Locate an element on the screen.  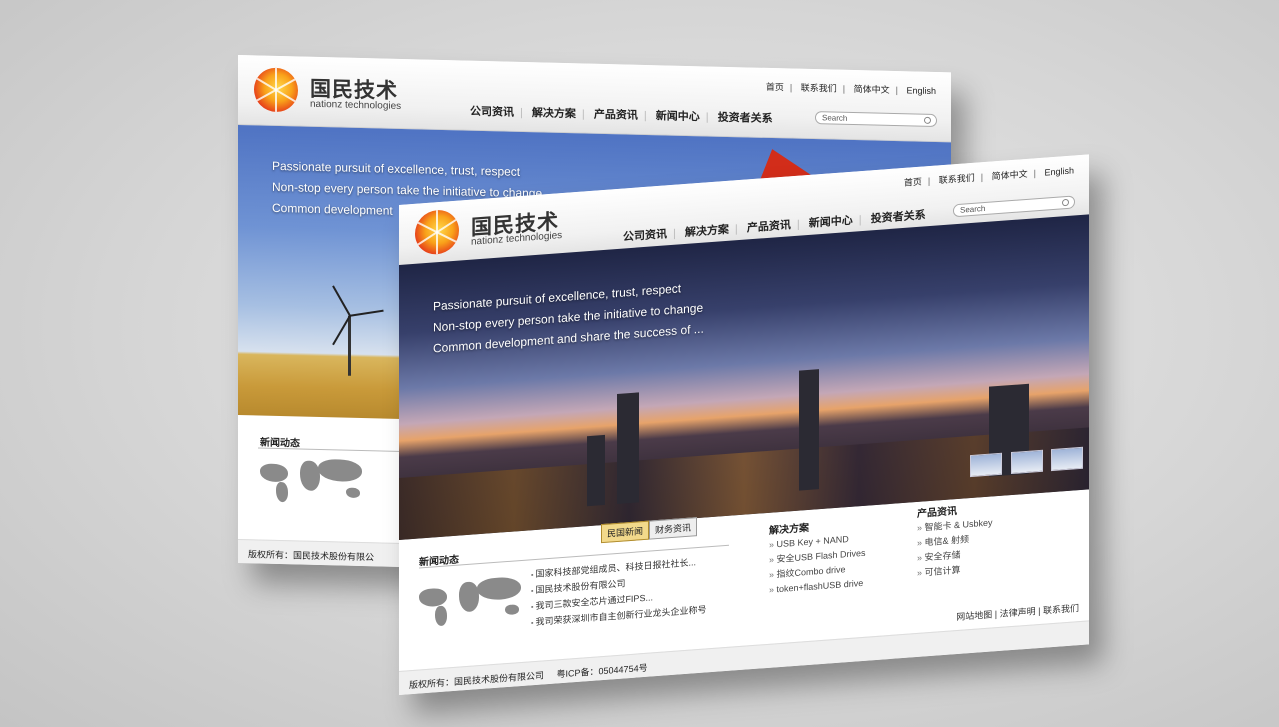
wind-turbine-image is located at coordinates (349, 345).